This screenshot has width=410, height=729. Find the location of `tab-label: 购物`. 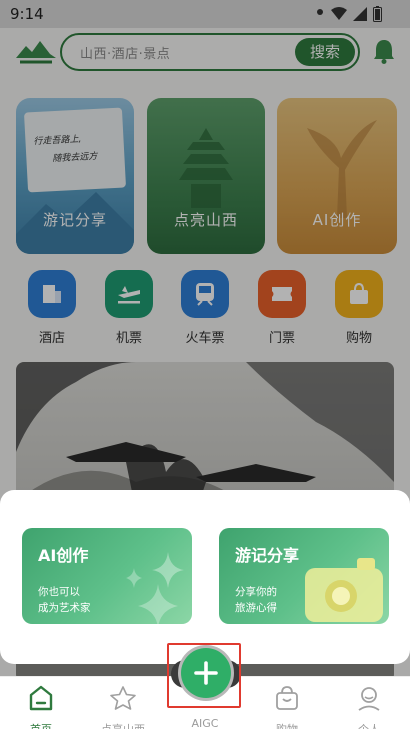

tab-label: 购物 is located at coordinates (287, 725).